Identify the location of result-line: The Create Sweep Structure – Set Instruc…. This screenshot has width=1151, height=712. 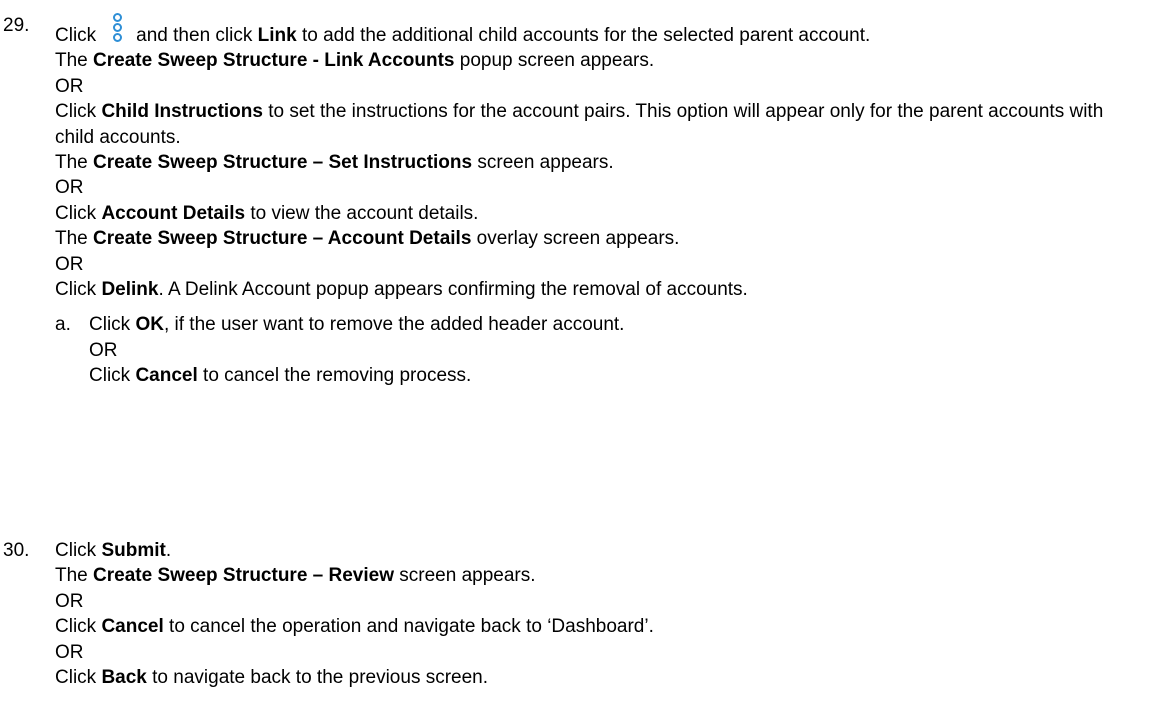
(334, 163).